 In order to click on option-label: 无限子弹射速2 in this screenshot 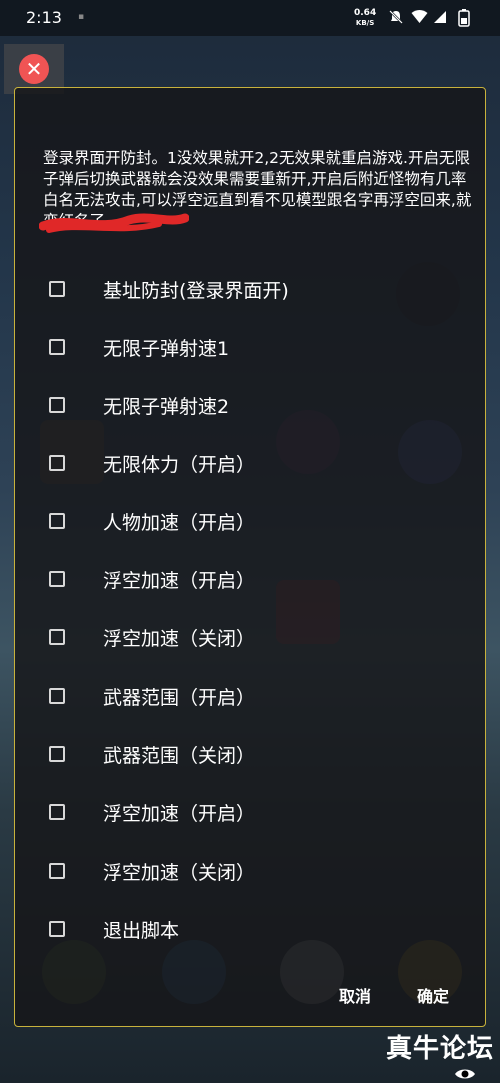, I will do `click(166, 406)`.